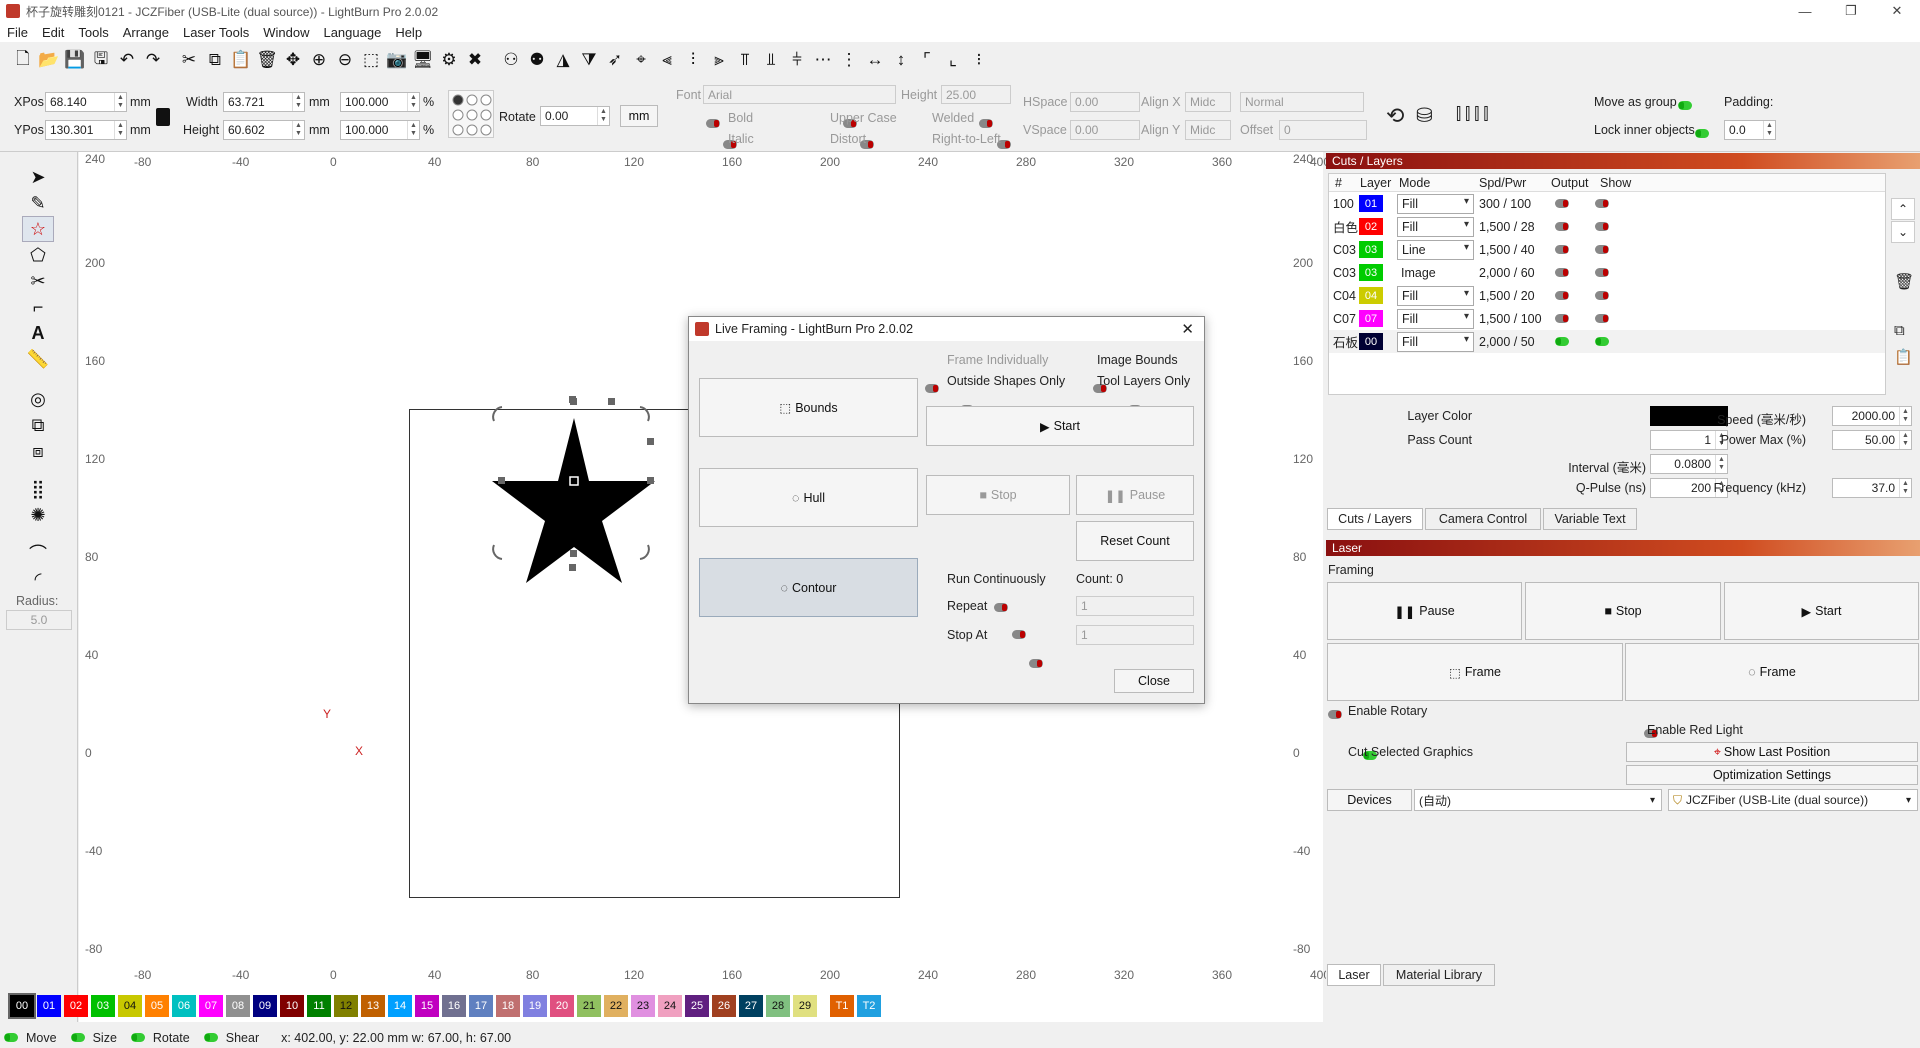 The width and height of the screenshot is (1920, 1048). What do you see at coordinates (1135, 635) in the screenshot?
I see `stop-at-input: 1` at bounding box center [1135, 635].